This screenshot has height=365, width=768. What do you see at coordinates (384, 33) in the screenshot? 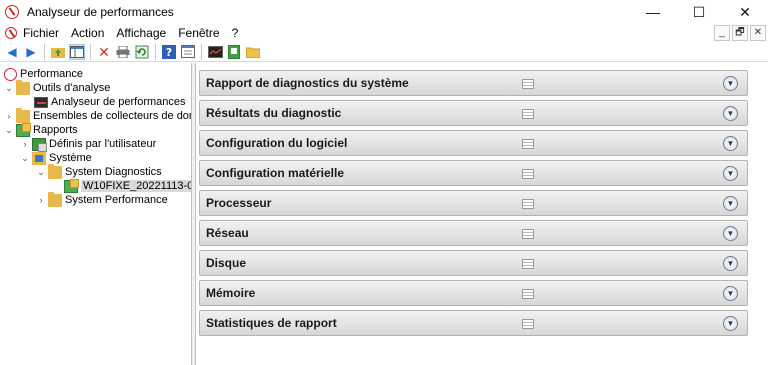
I see `menu-bar: Fichier Action Affichage Fenêtre ? _ 🗗 ✕` at bounding box center [384, 33].